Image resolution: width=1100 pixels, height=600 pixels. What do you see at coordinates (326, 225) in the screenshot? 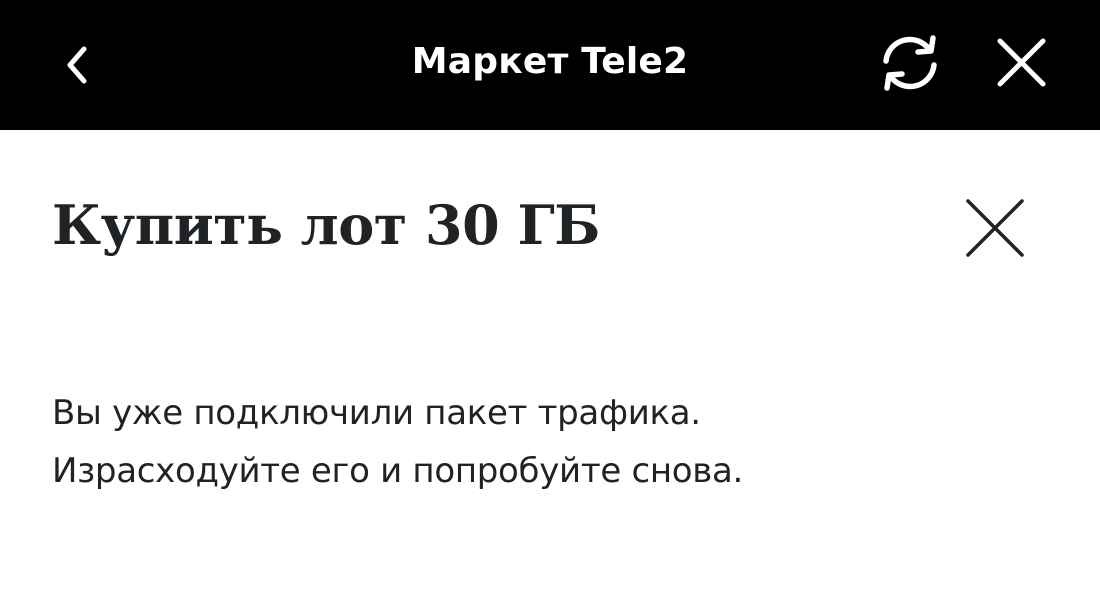
I see `dialog-title: Купить лот 30 ГБ` at bounding box center [326, 225].